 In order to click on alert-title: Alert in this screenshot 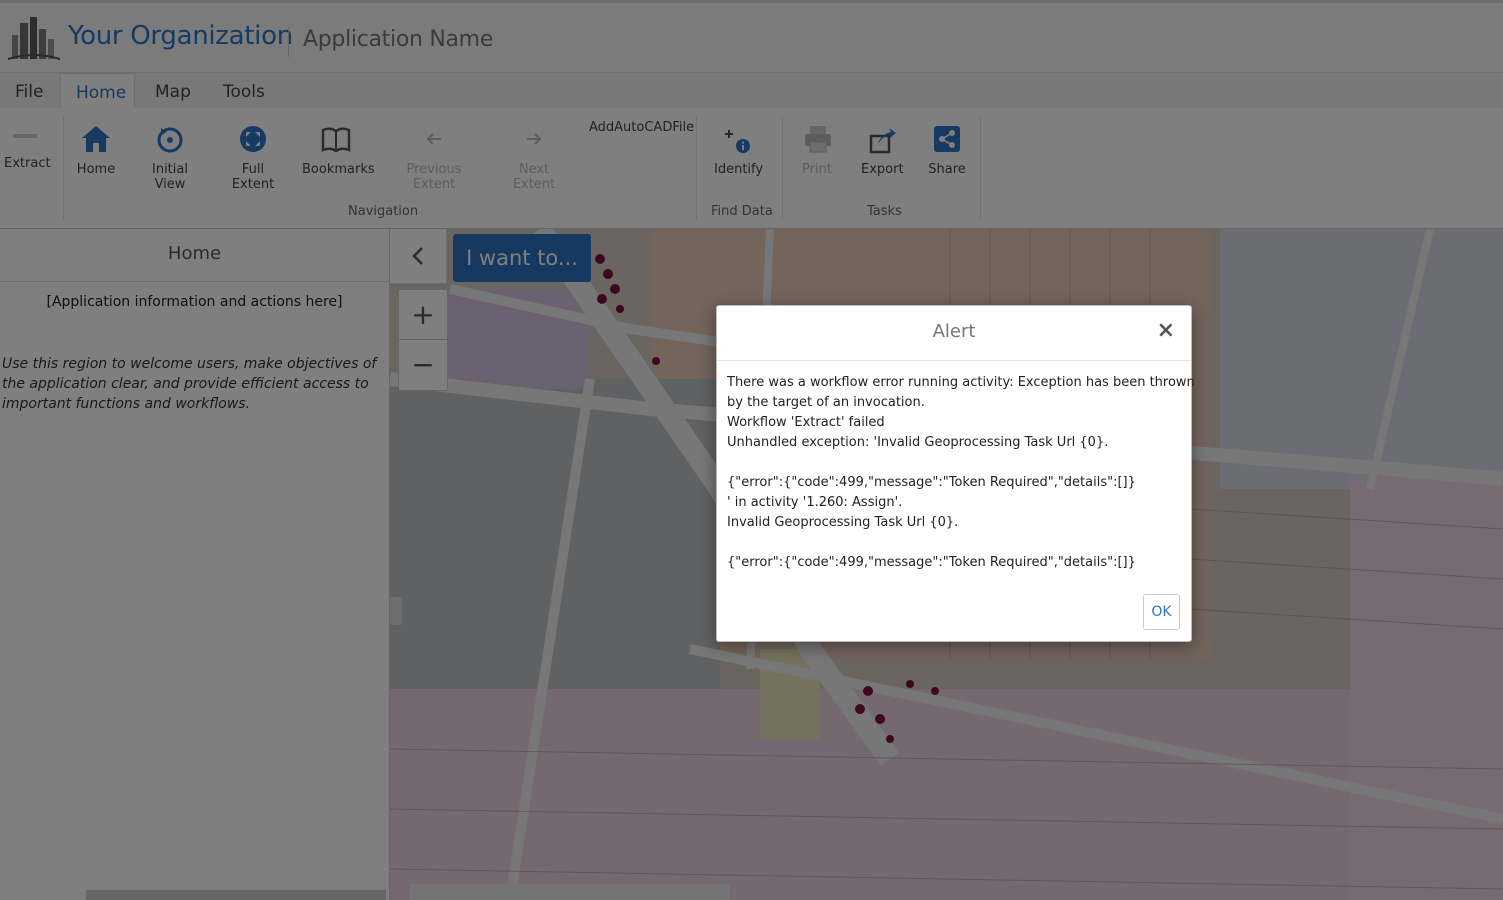, I will do `click(954, 331)`.